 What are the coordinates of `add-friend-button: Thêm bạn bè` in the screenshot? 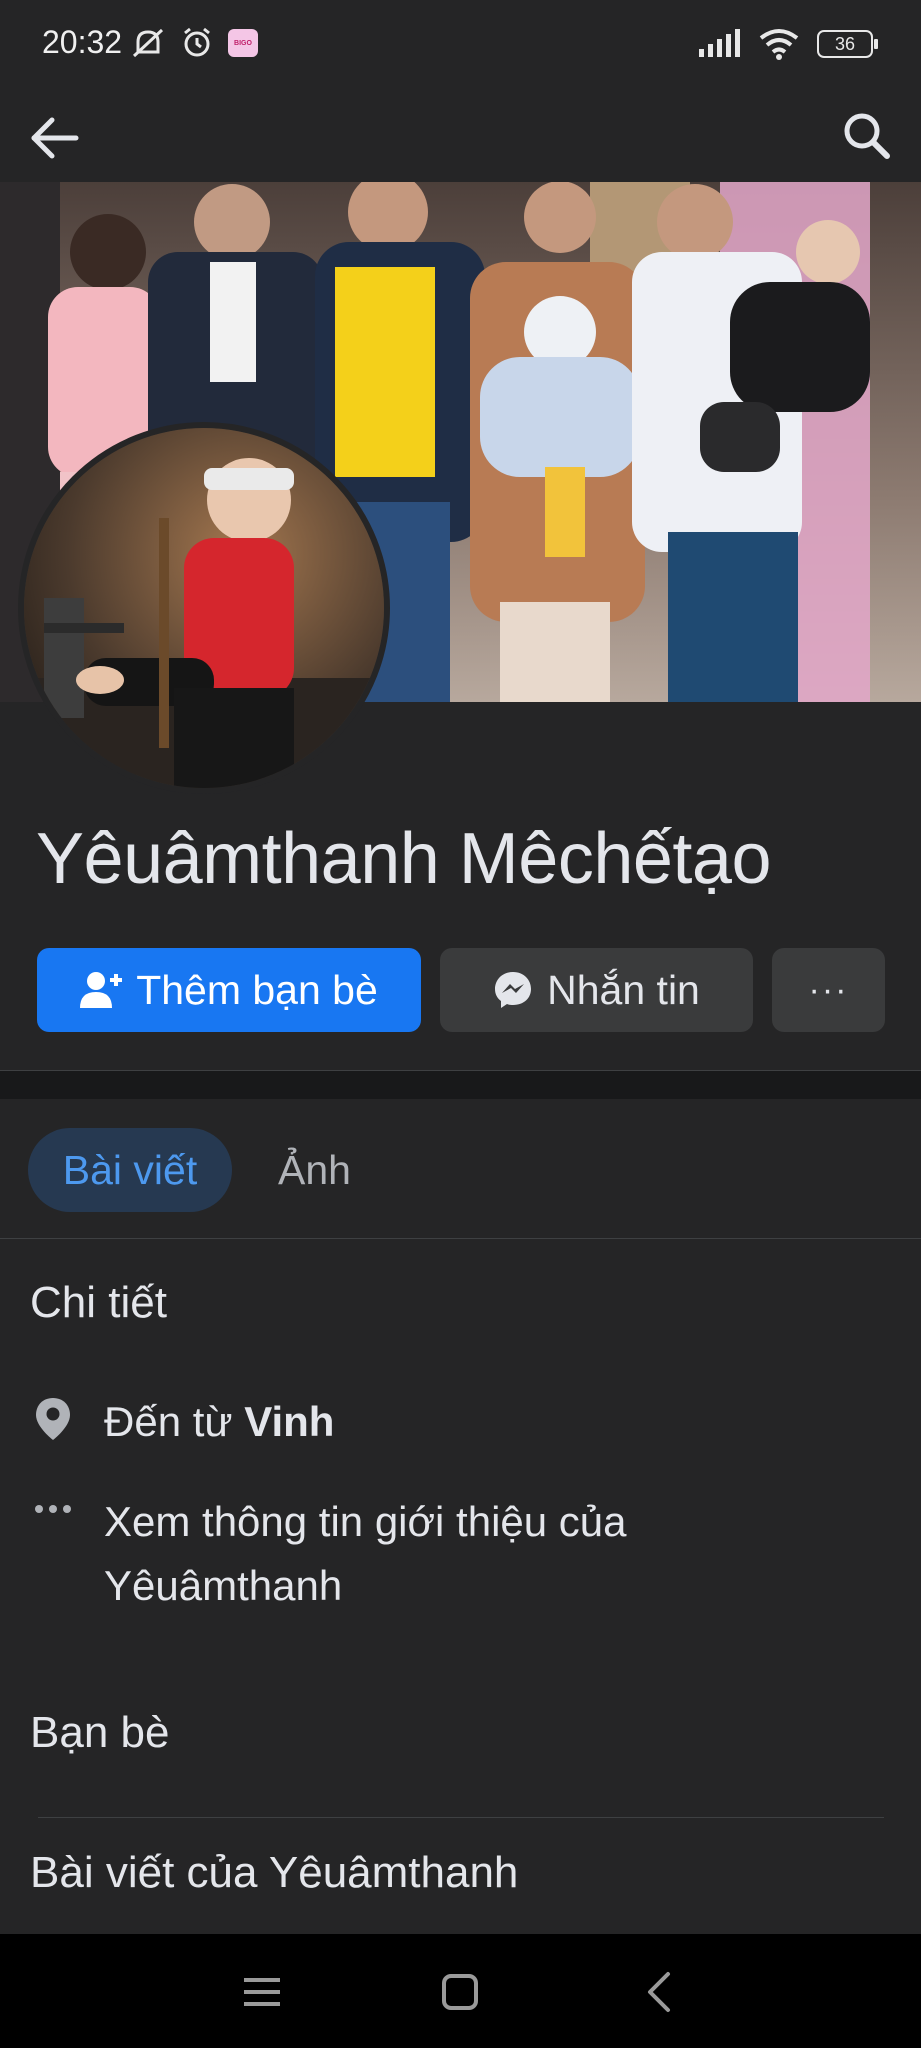 It's located at (229, 990).